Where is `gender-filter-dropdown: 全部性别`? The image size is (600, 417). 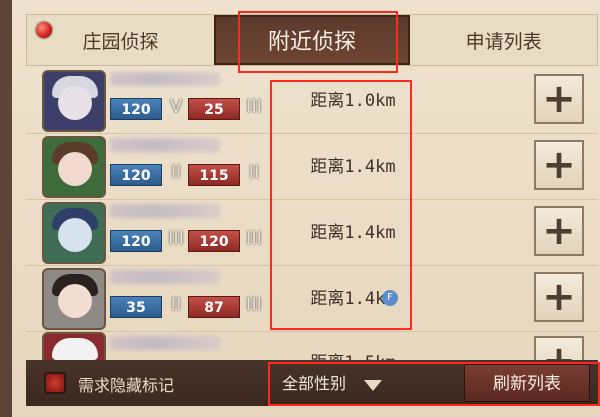
gender-filter-dropdown: 全部性别 is located at coordinates (314, 382).